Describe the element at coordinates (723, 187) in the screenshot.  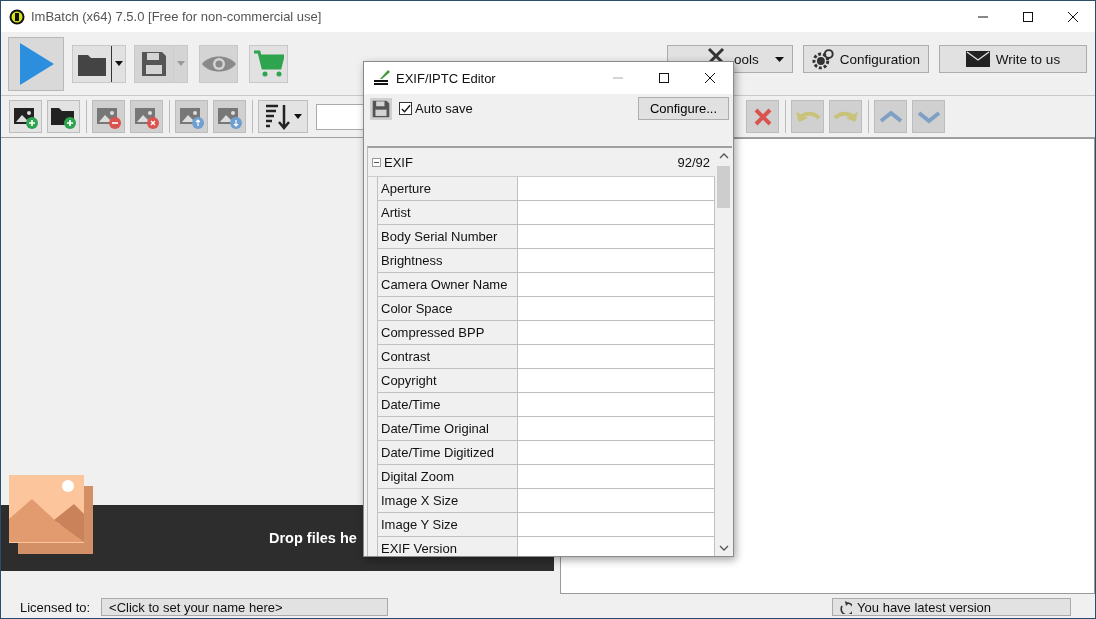
I see `scrollbar-thumb` at that location.